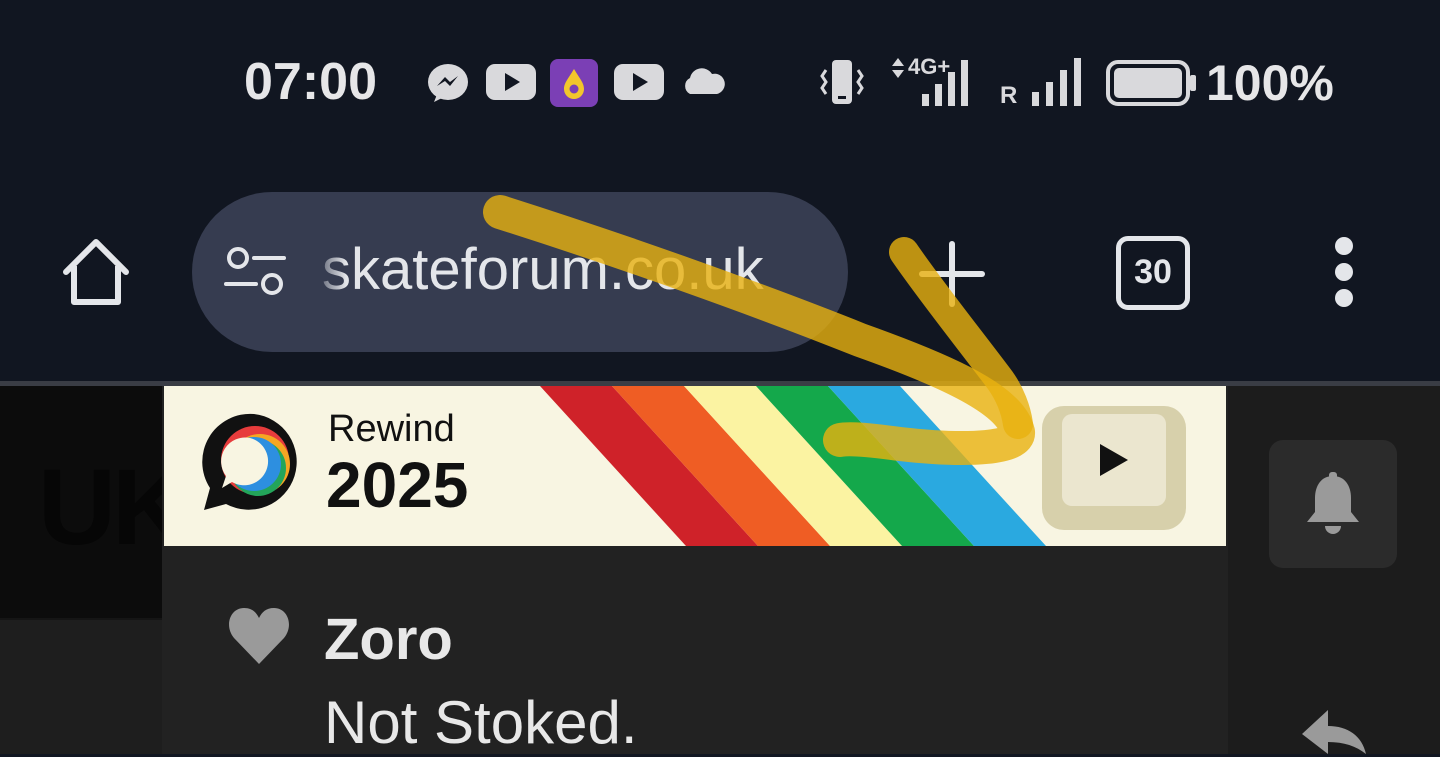 The width and height of the screenshot is (1440, 757). What do you see at coordinates (1151, 83) in the screenshot?
I see `battery-icon` at bounding box center [1151, 83].